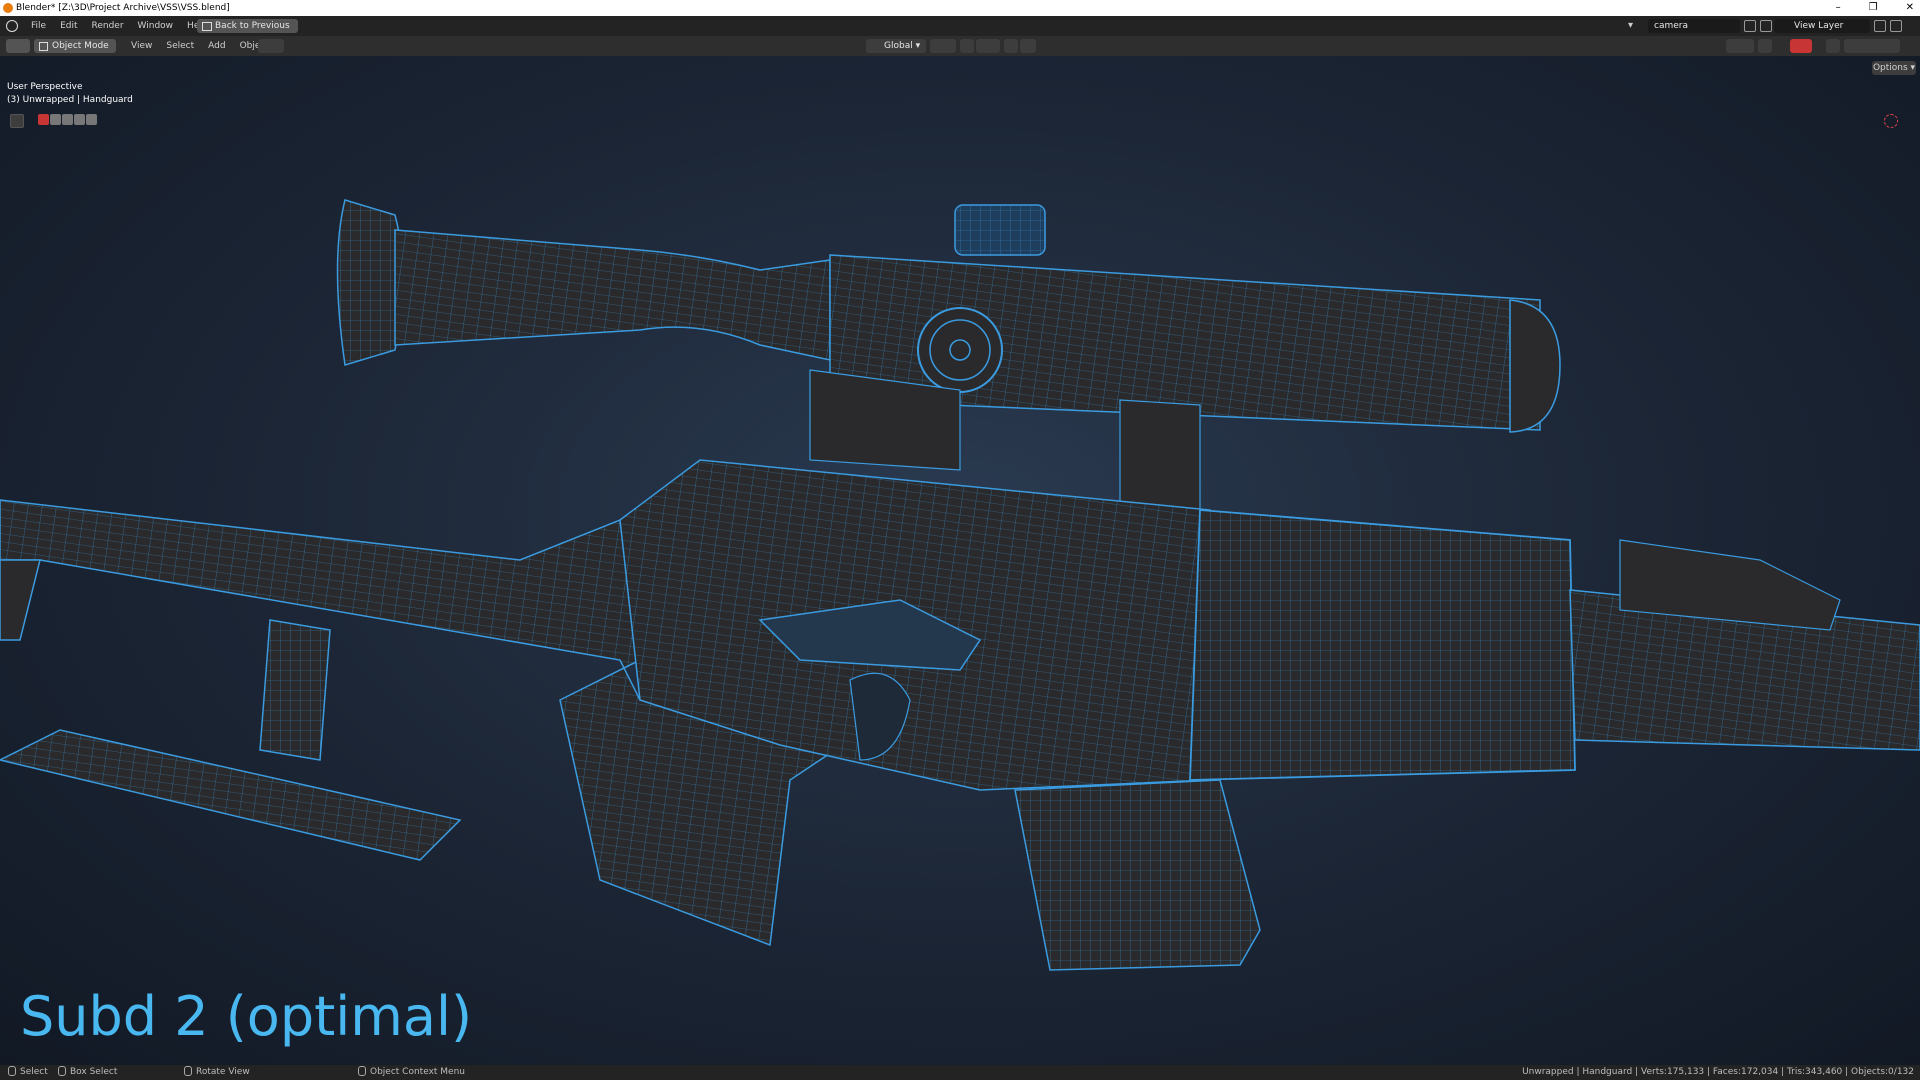  What do you see at coordinates (108, 26) in the screenshot?
I see `menu-render: Render` at bounding box center [108, 26].